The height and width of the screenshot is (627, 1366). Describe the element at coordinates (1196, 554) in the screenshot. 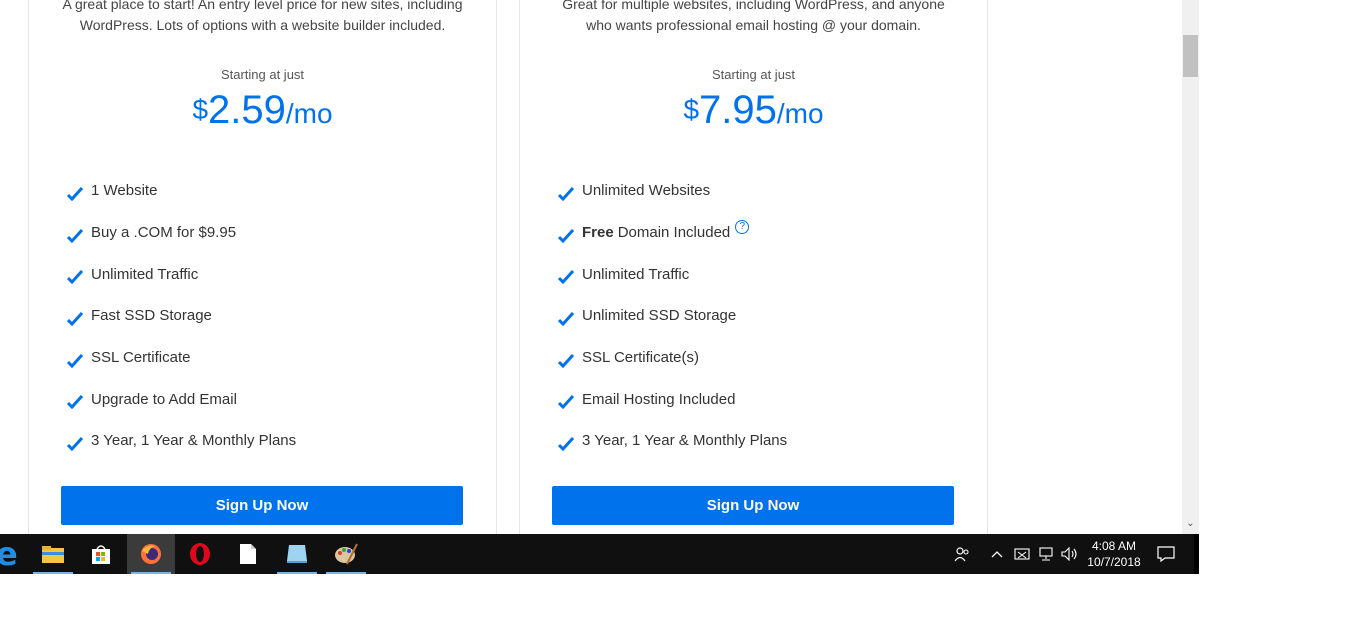

I see `show-desktop-button` at that location.